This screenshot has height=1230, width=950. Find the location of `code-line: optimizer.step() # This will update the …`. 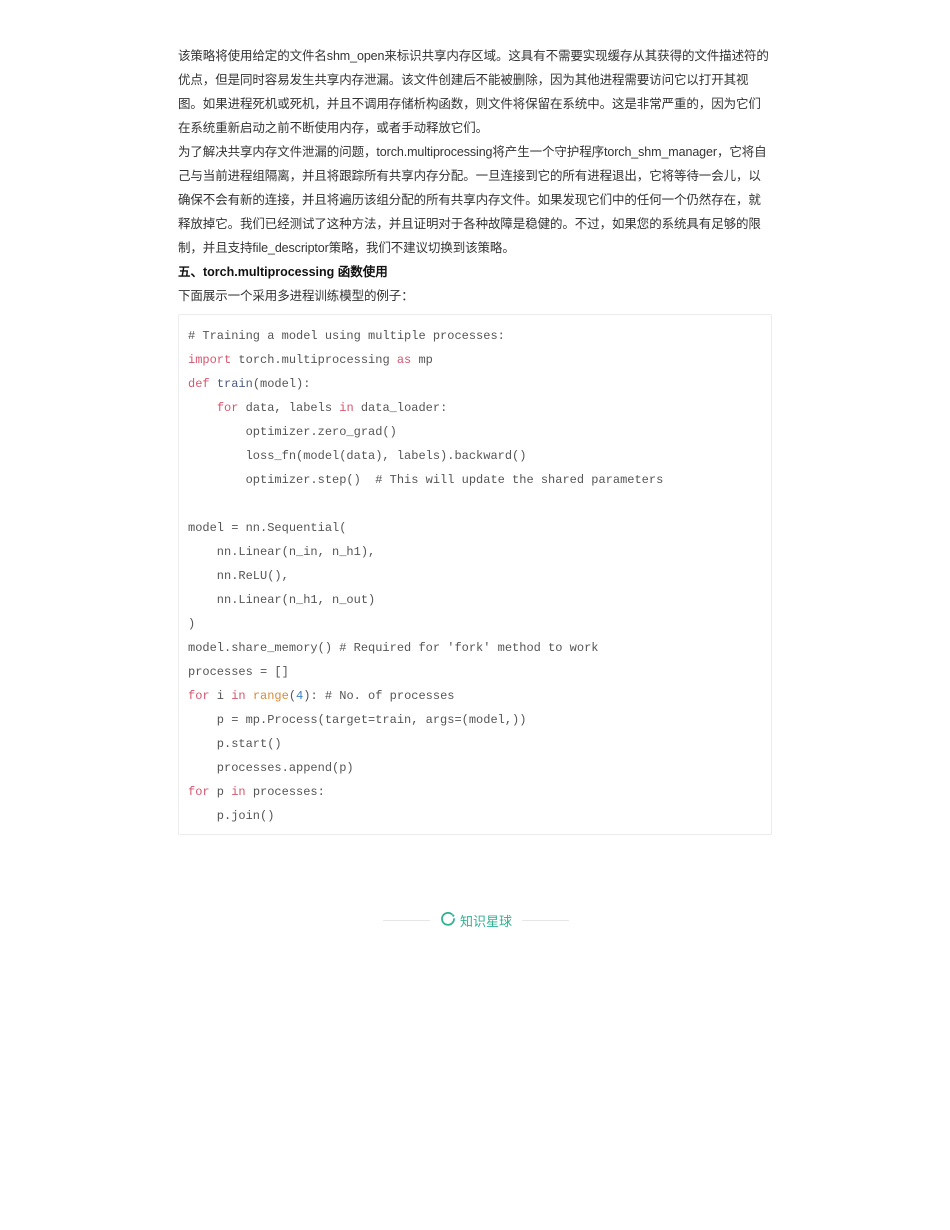

code-line: optimizer.step() # This will update the … is located at coordinates (475, 480).